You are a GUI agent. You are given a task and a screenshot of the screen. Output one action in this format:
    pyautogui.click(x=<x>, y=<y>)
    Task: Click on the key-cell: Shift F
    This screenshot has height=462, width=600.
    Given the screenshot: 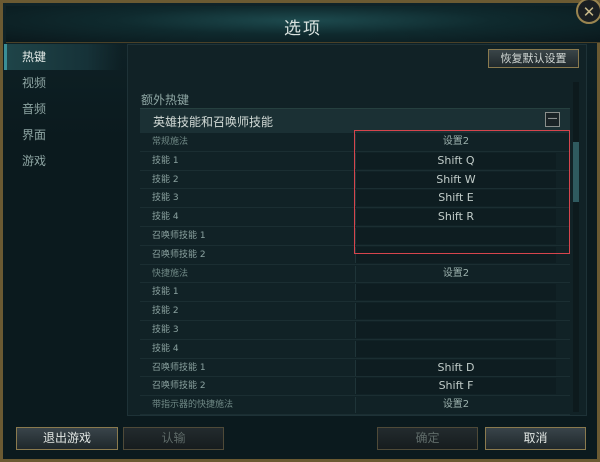 What is the action you would take?
    pyautogui.click(x=455, y=386)
    